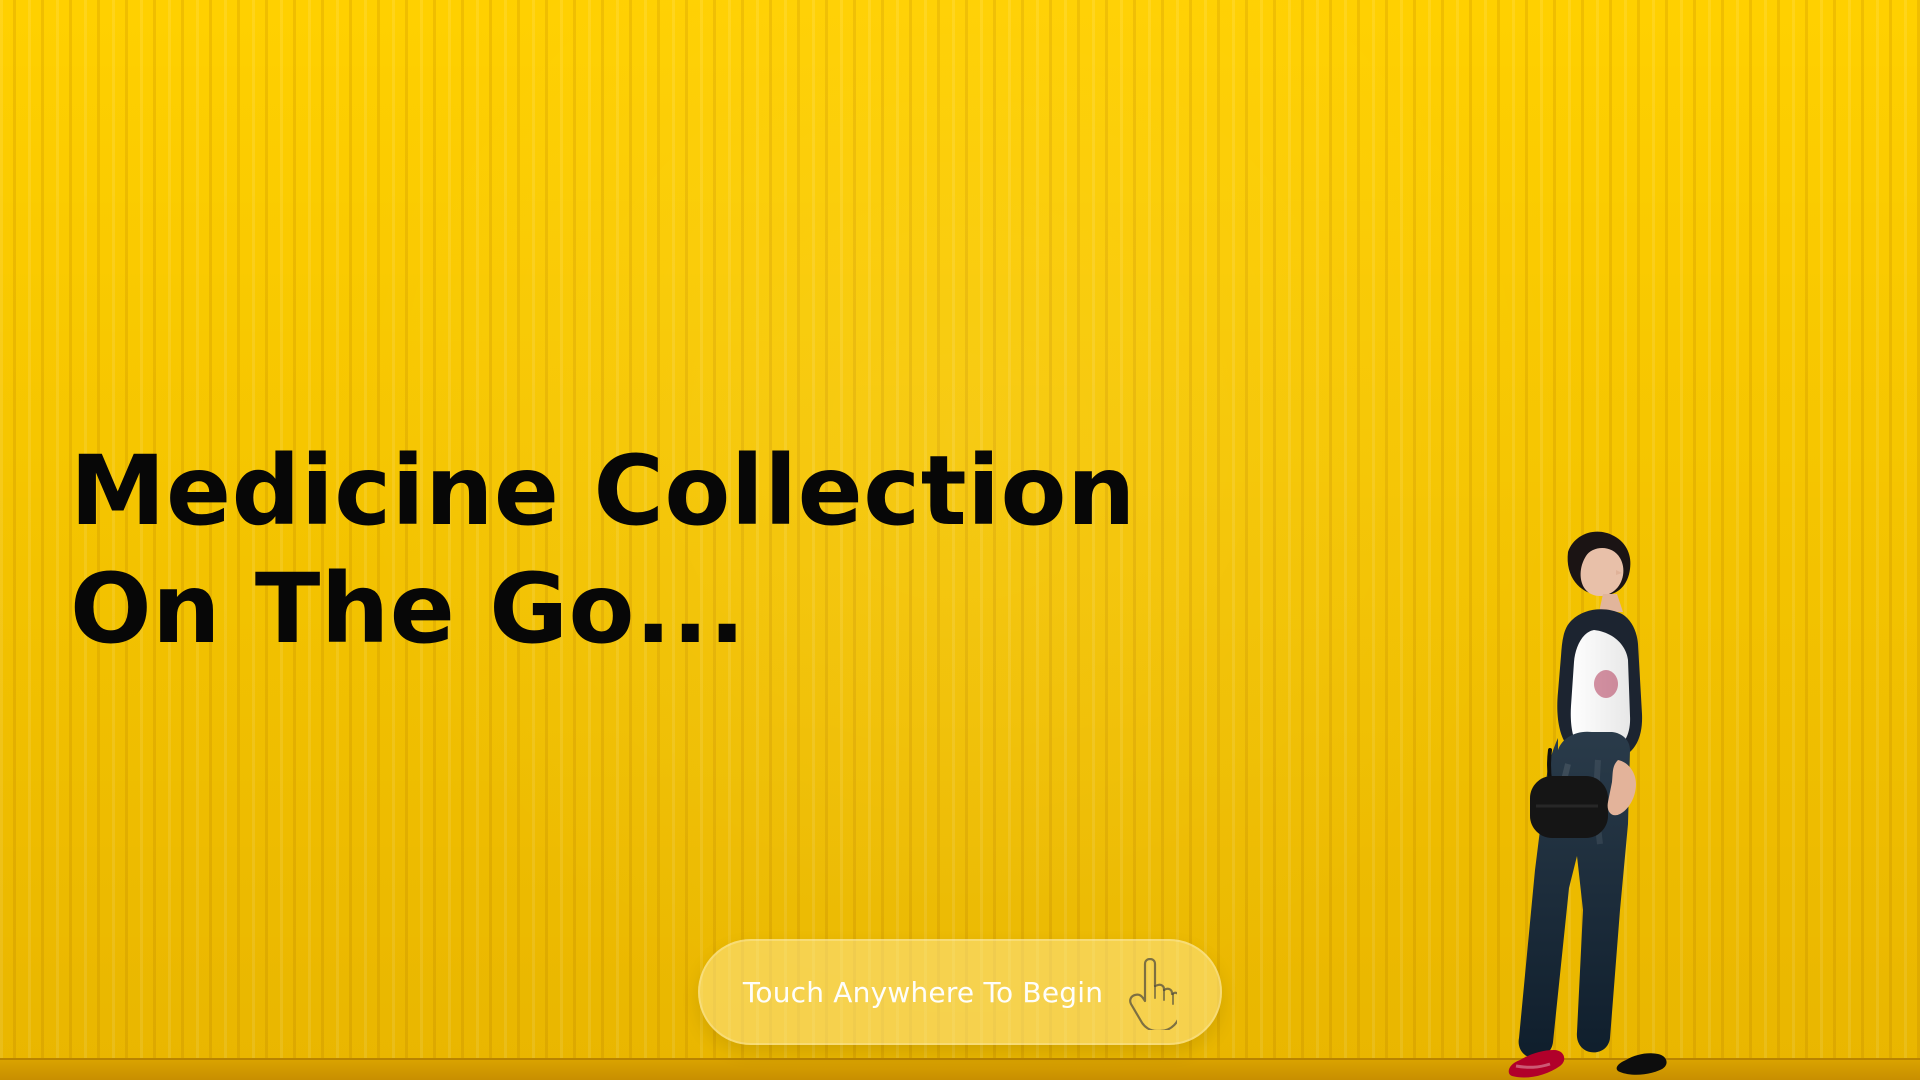 This screenshot has height=1080, width=1920. Describe the element at coordinates (923, 992) in the screenshot. I see `begin-label: Touch Anywhere To Begin` at that location.